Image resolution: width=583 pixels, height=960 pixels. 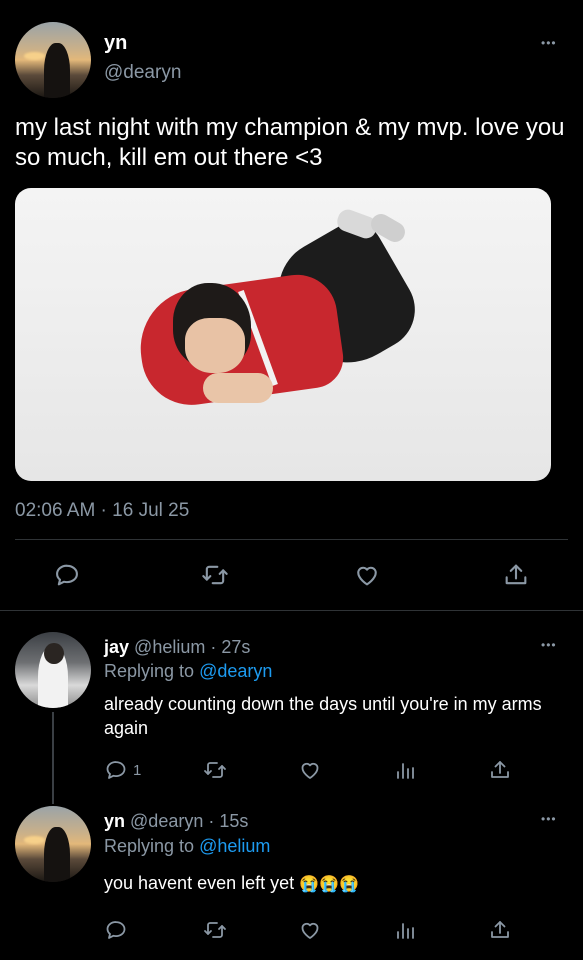 I want to click on reply-header: yn @dearyn · 15s, so click(x=176, y=821).